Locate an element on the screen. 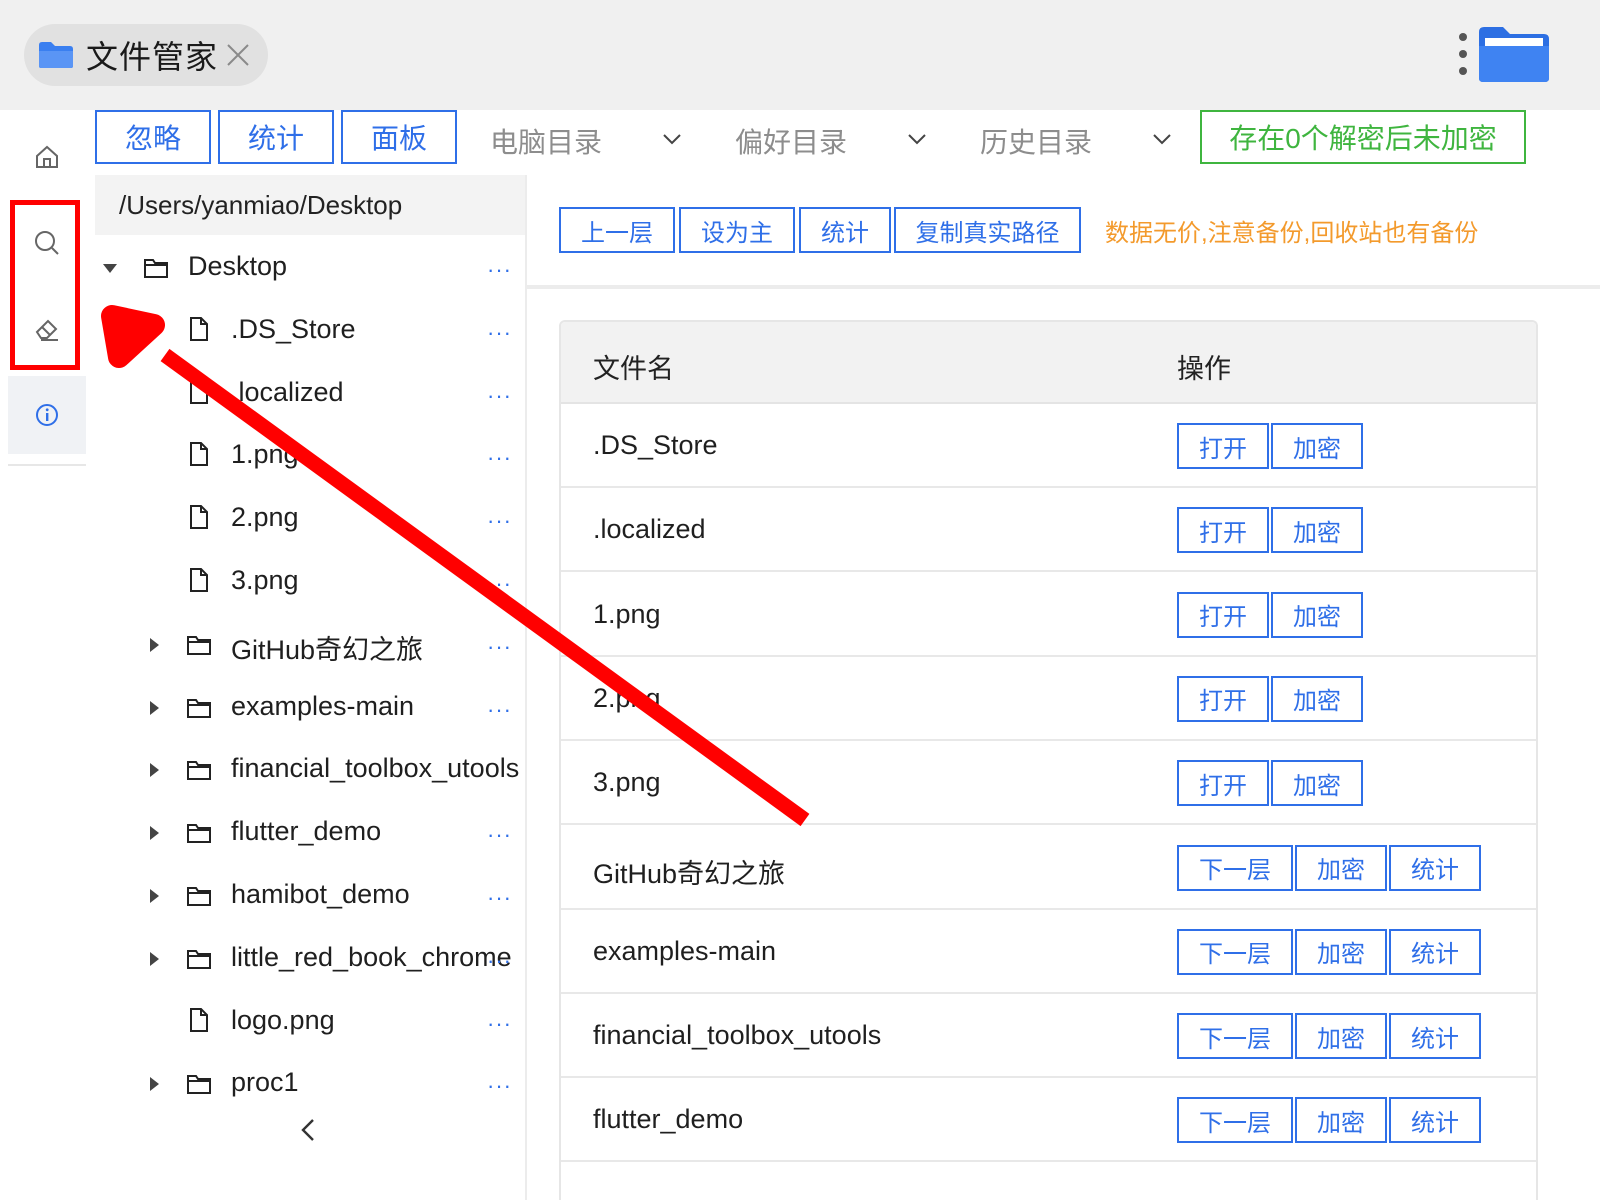  sidebar-item-about is located at coordinates (47, 415).